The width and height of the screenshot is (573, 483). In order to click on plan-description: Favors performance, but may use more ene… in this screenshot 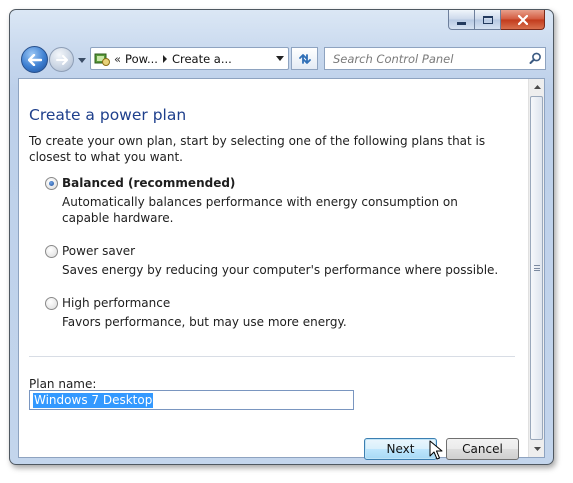, I will do `click(204, 322)`.